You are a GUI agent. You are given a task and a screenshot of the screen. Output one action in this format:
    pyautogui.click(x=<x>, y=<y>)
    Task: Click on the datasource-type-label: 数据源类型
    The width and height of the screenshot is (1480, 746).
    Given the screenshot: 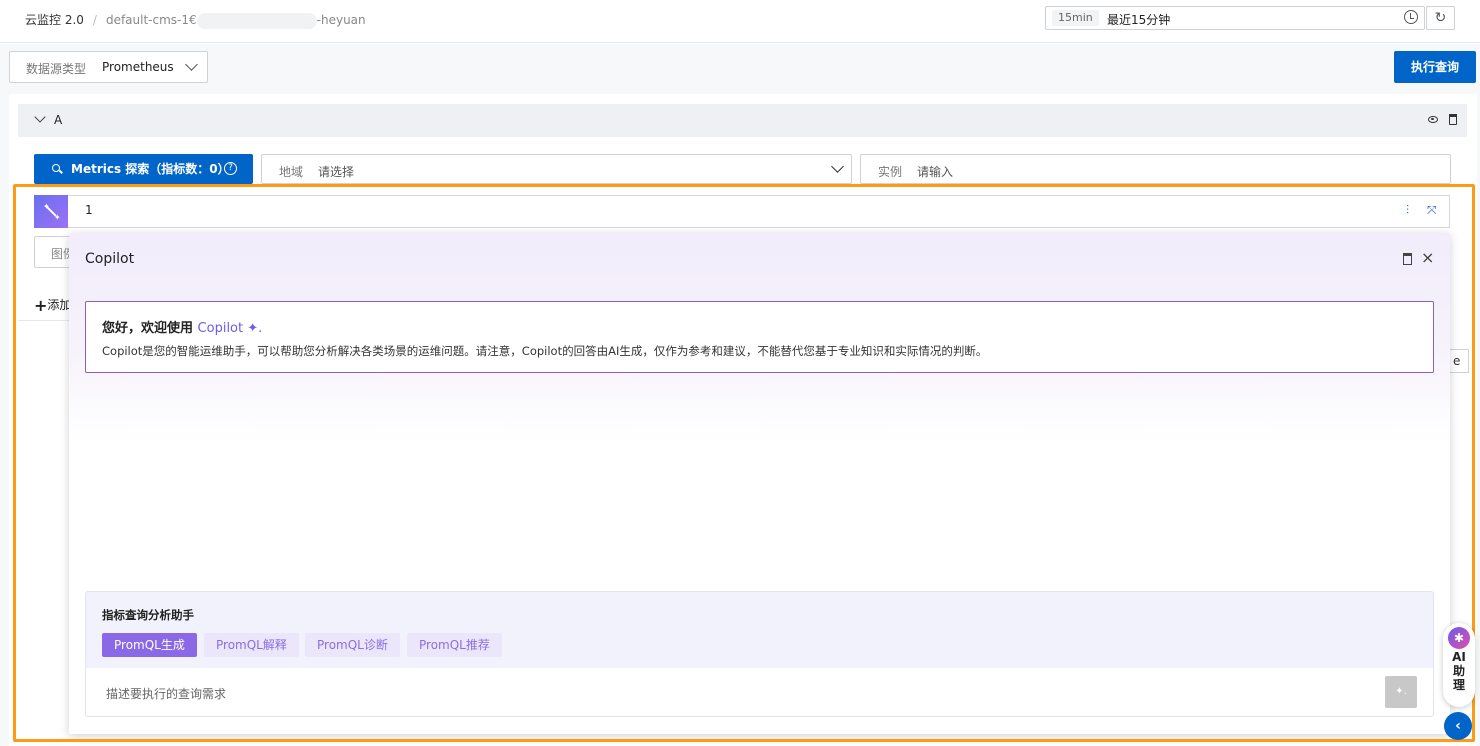 What is the action you would take?
    pyautogui.click(x=56, y=69)
    